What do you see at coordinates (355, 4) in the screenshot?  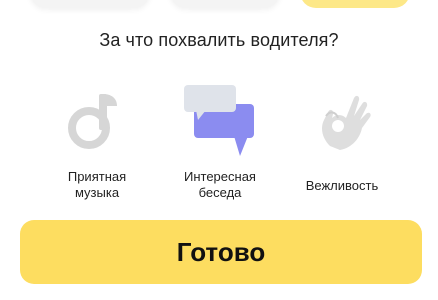 I see `previous-option-chip-selected` at bounding box center [355, 4].